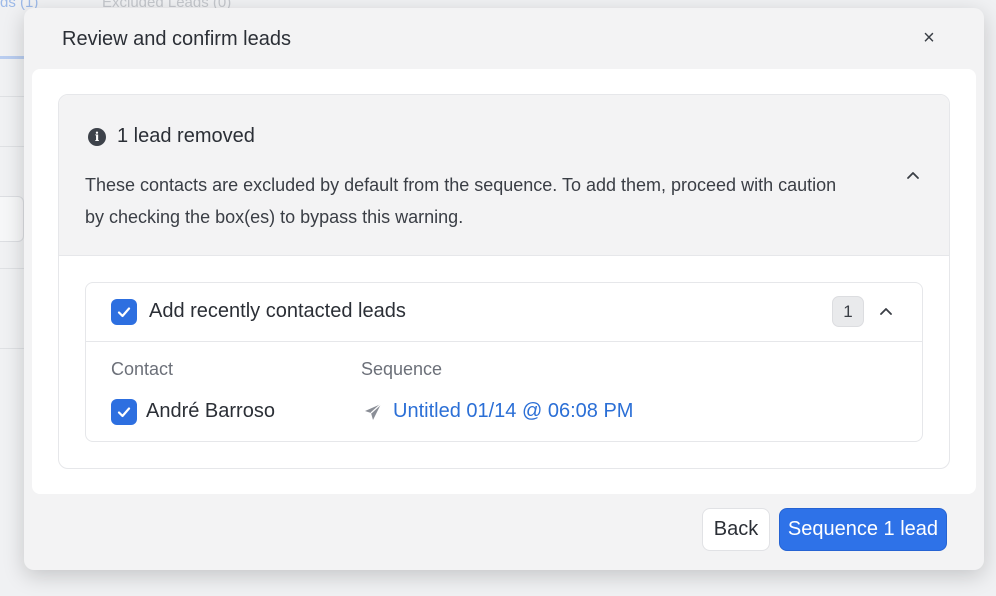  I want to click on back-button: Back, so click(736, 529).